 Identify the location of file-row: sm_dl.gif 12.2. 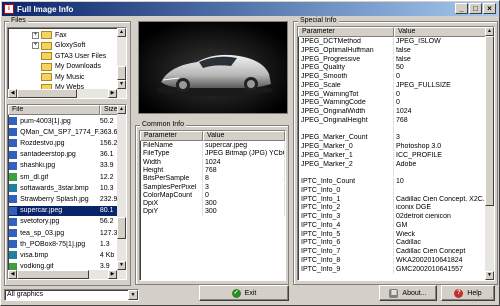
(63, 177).